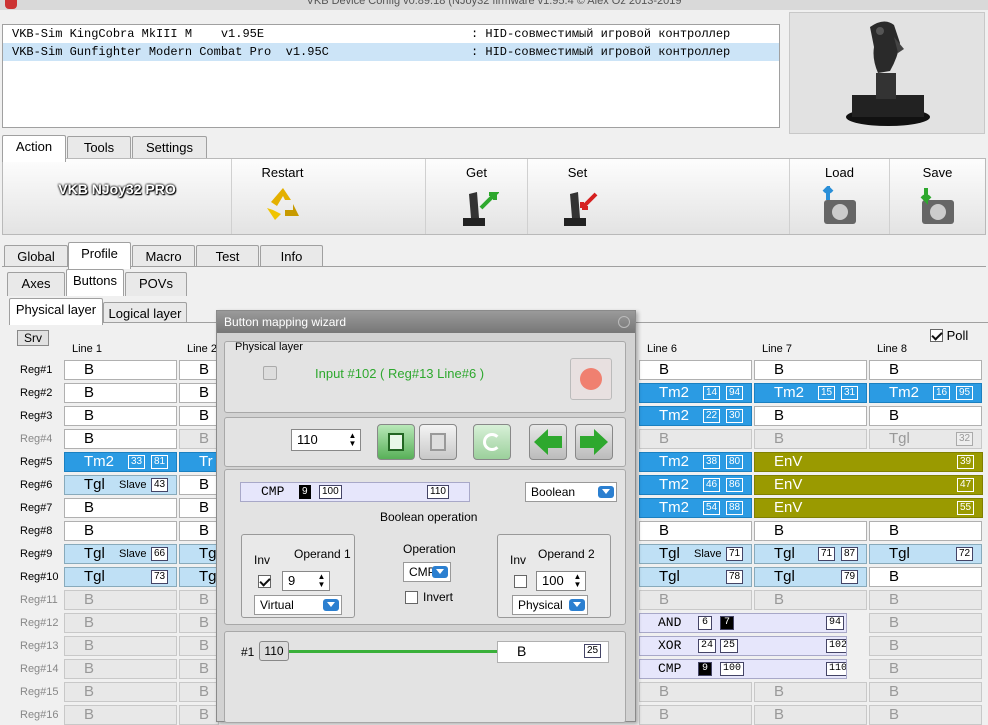 The image size is (988, 725). What do you see at coordinates (839, 196) in the screenshot?
I see `load-button: Load` at bounding box center [839, 196].